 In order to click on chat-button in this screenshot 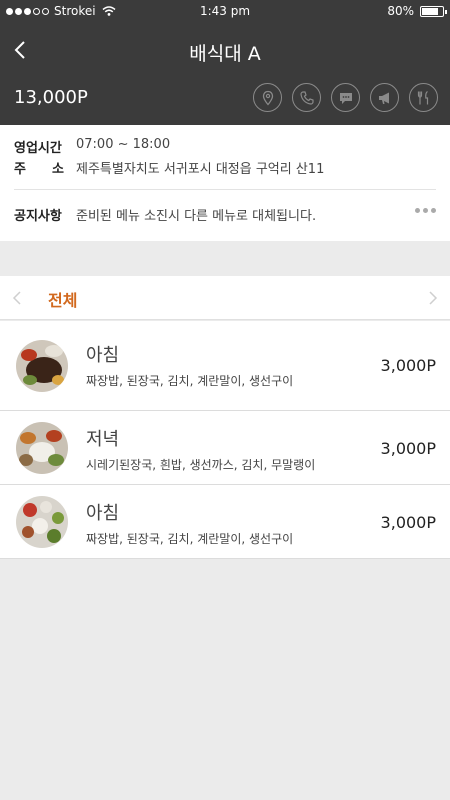, I will do `click(345, 97)`.